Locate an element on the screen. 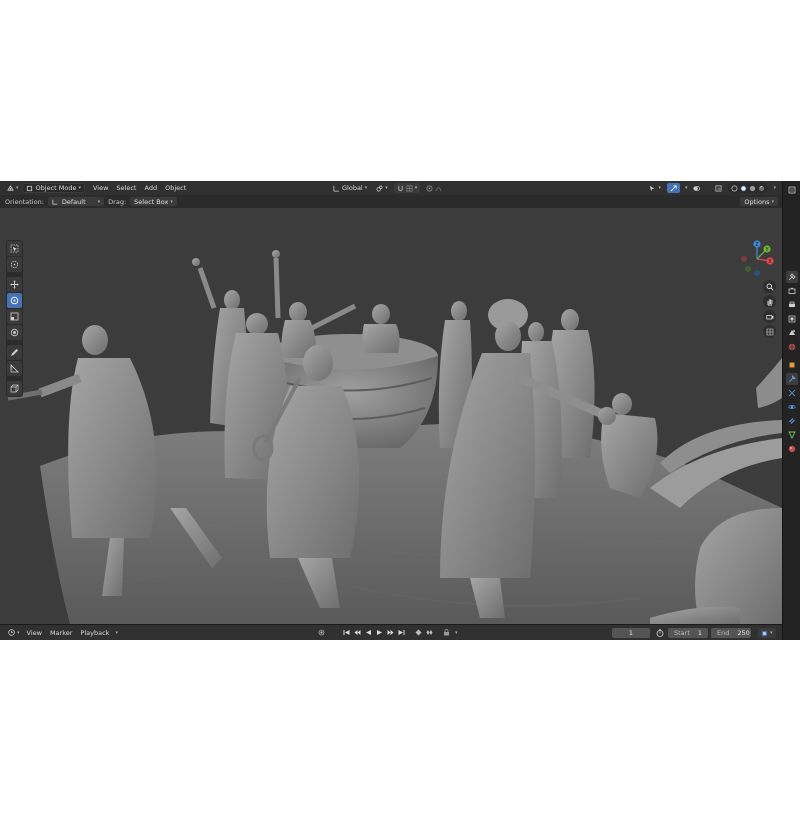  tab-material is located at coordinates (792, 449).